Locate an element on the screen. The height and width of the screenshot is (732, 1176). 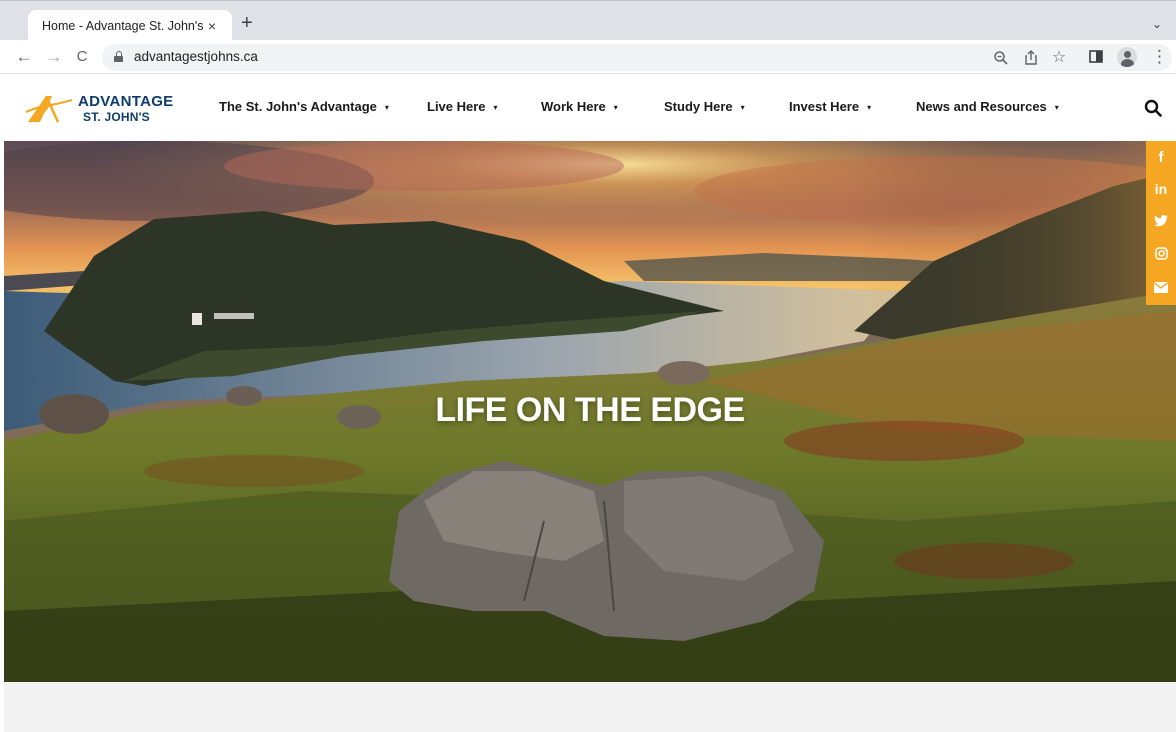
email-icon is located at coordinates (1161, 287).